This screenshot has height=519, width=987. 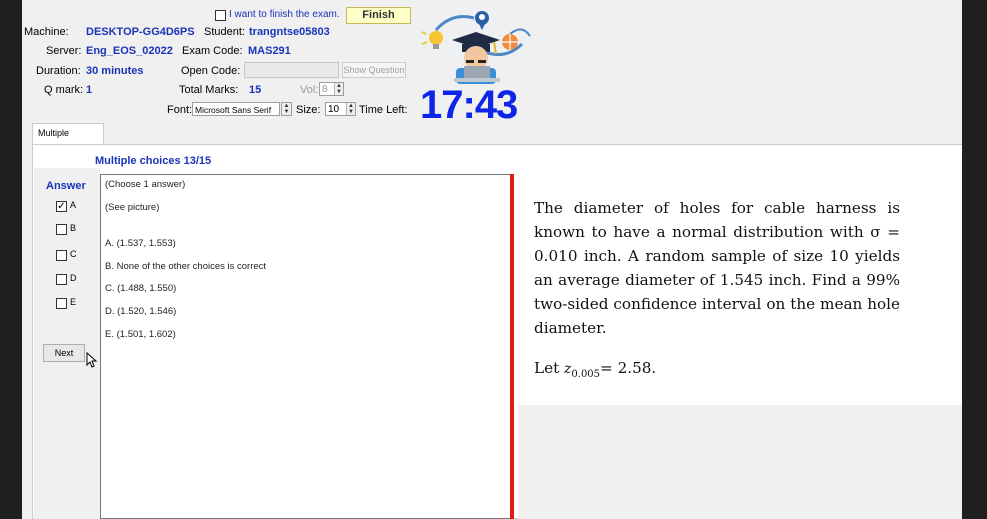 What do you see at coordinates (132, 207) in the screenshot?
I see `see-picture-note: (See picture)` at bounding box center [132, 207].